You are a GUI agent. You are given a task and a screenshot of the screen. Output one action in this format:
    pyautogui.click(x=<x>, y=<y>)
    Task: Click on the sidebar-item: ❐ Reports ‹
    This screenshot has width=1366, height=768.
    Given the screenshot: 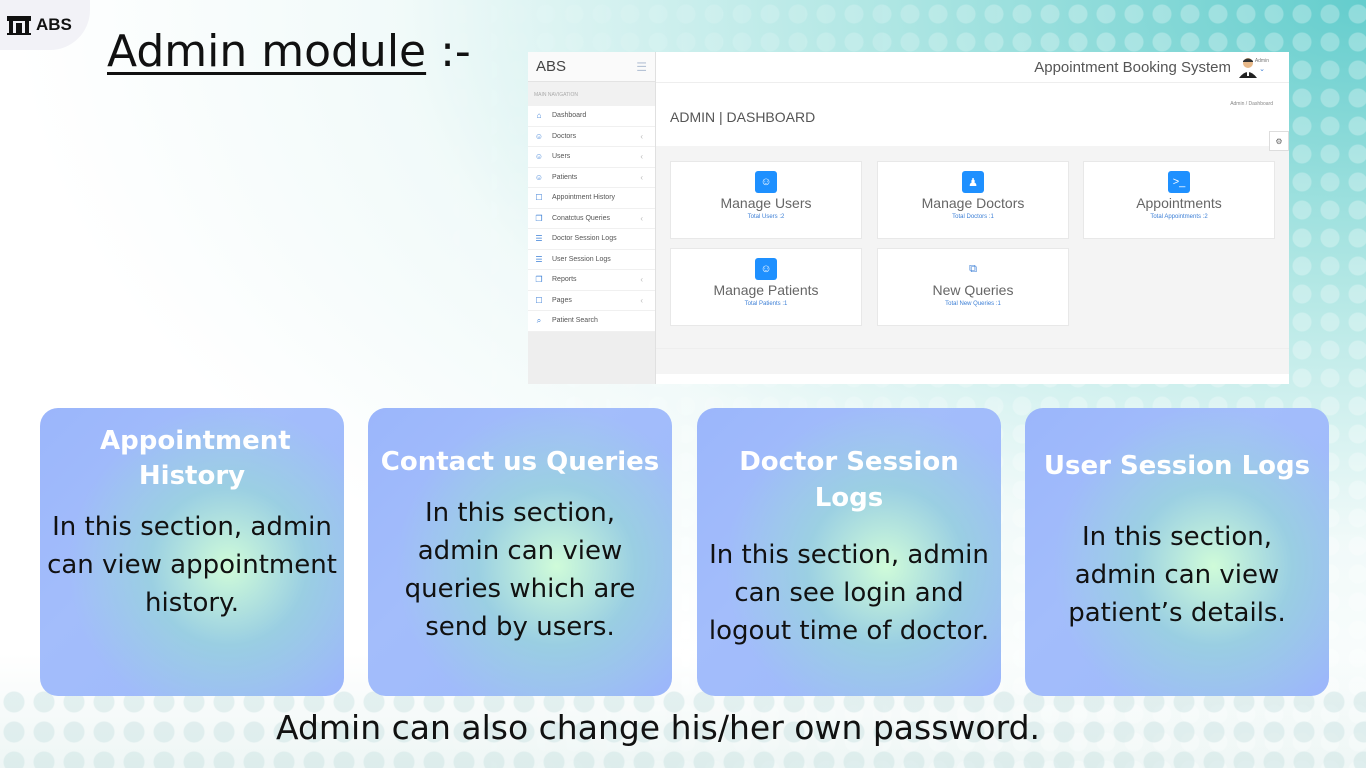 What is the action you would take?
    pyautogui.click(x=591, y=280)
    